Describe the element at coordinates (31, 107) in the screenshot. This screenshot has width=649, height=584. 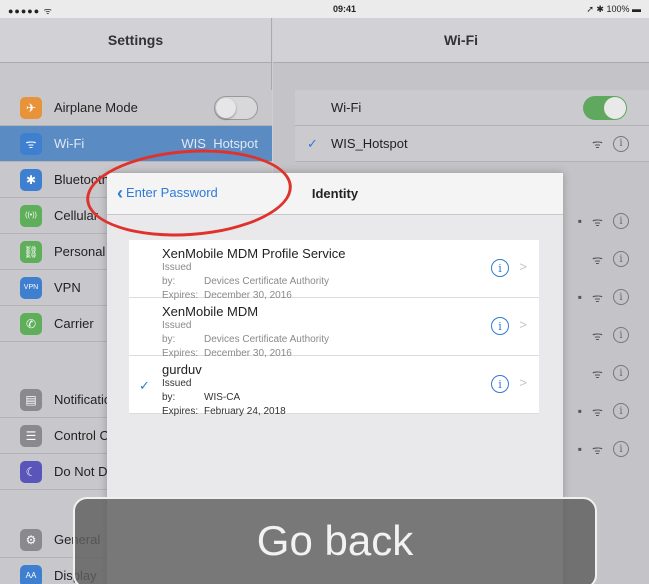
I see `airplane-icon: ✈` at that location.